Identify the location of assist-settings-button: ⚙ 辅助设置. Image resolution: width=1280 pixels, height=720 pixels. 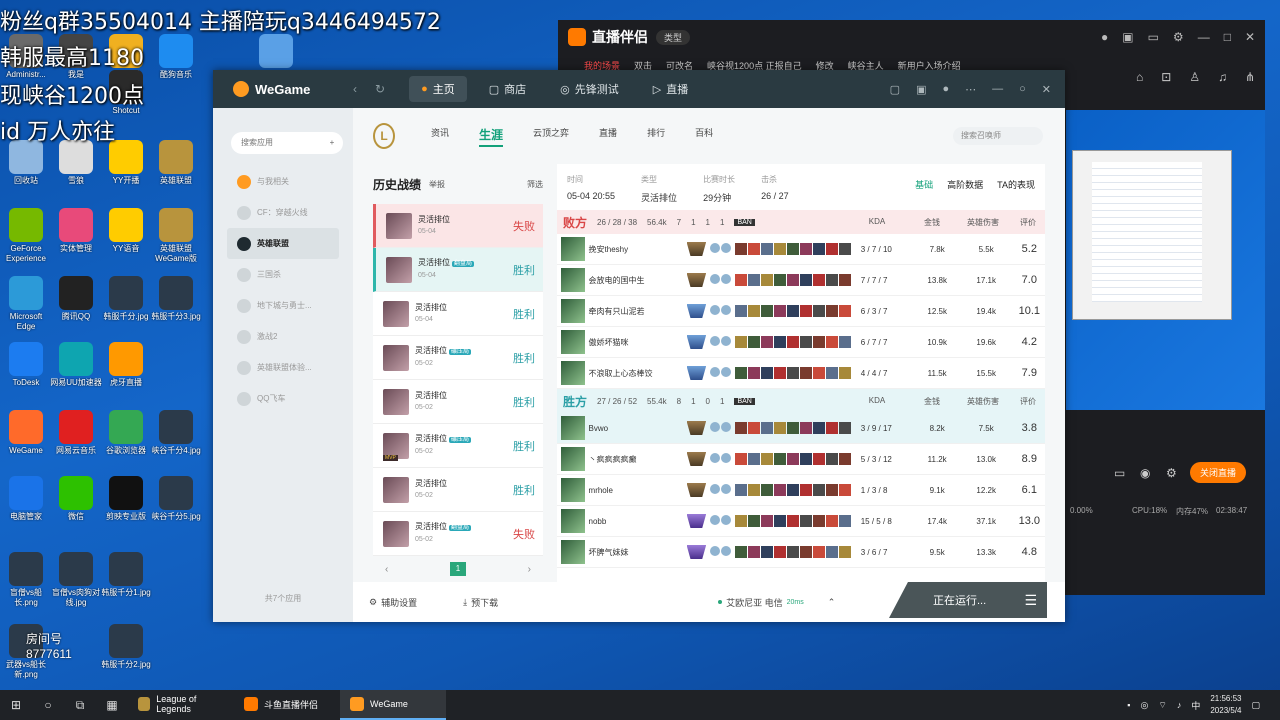
(393, 602).